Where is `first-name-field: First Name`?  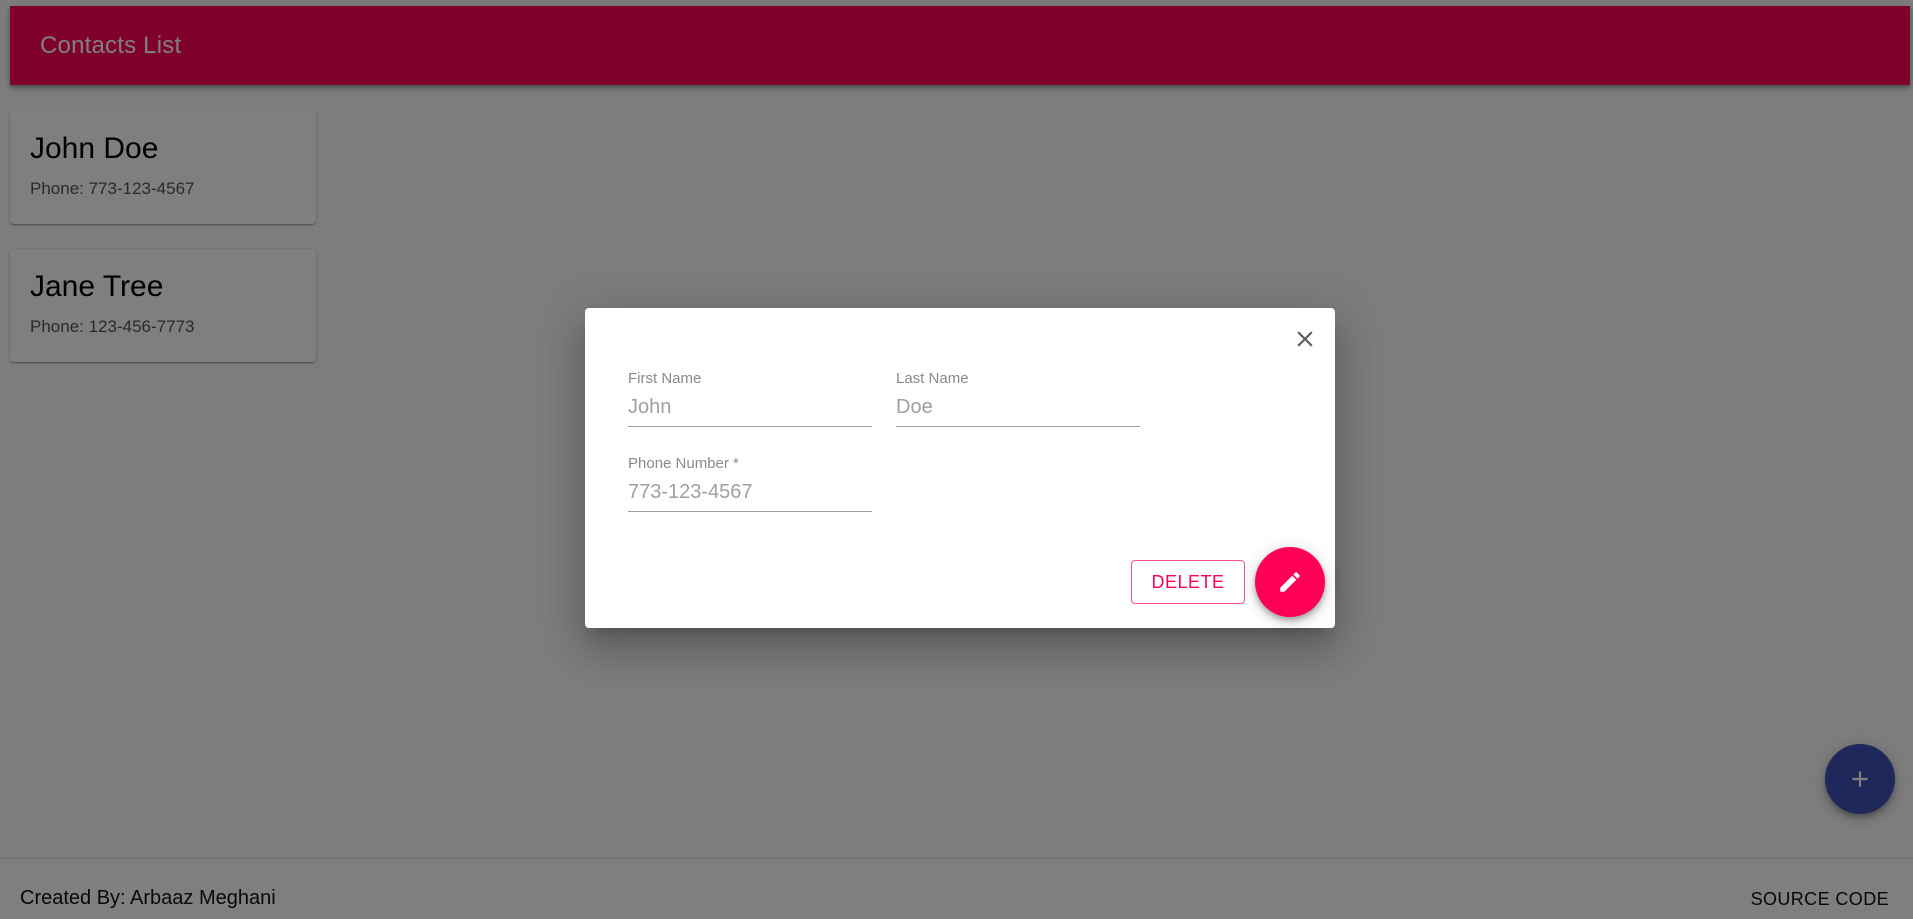 first-name-field: First Name is located at coordinates (750, 398).